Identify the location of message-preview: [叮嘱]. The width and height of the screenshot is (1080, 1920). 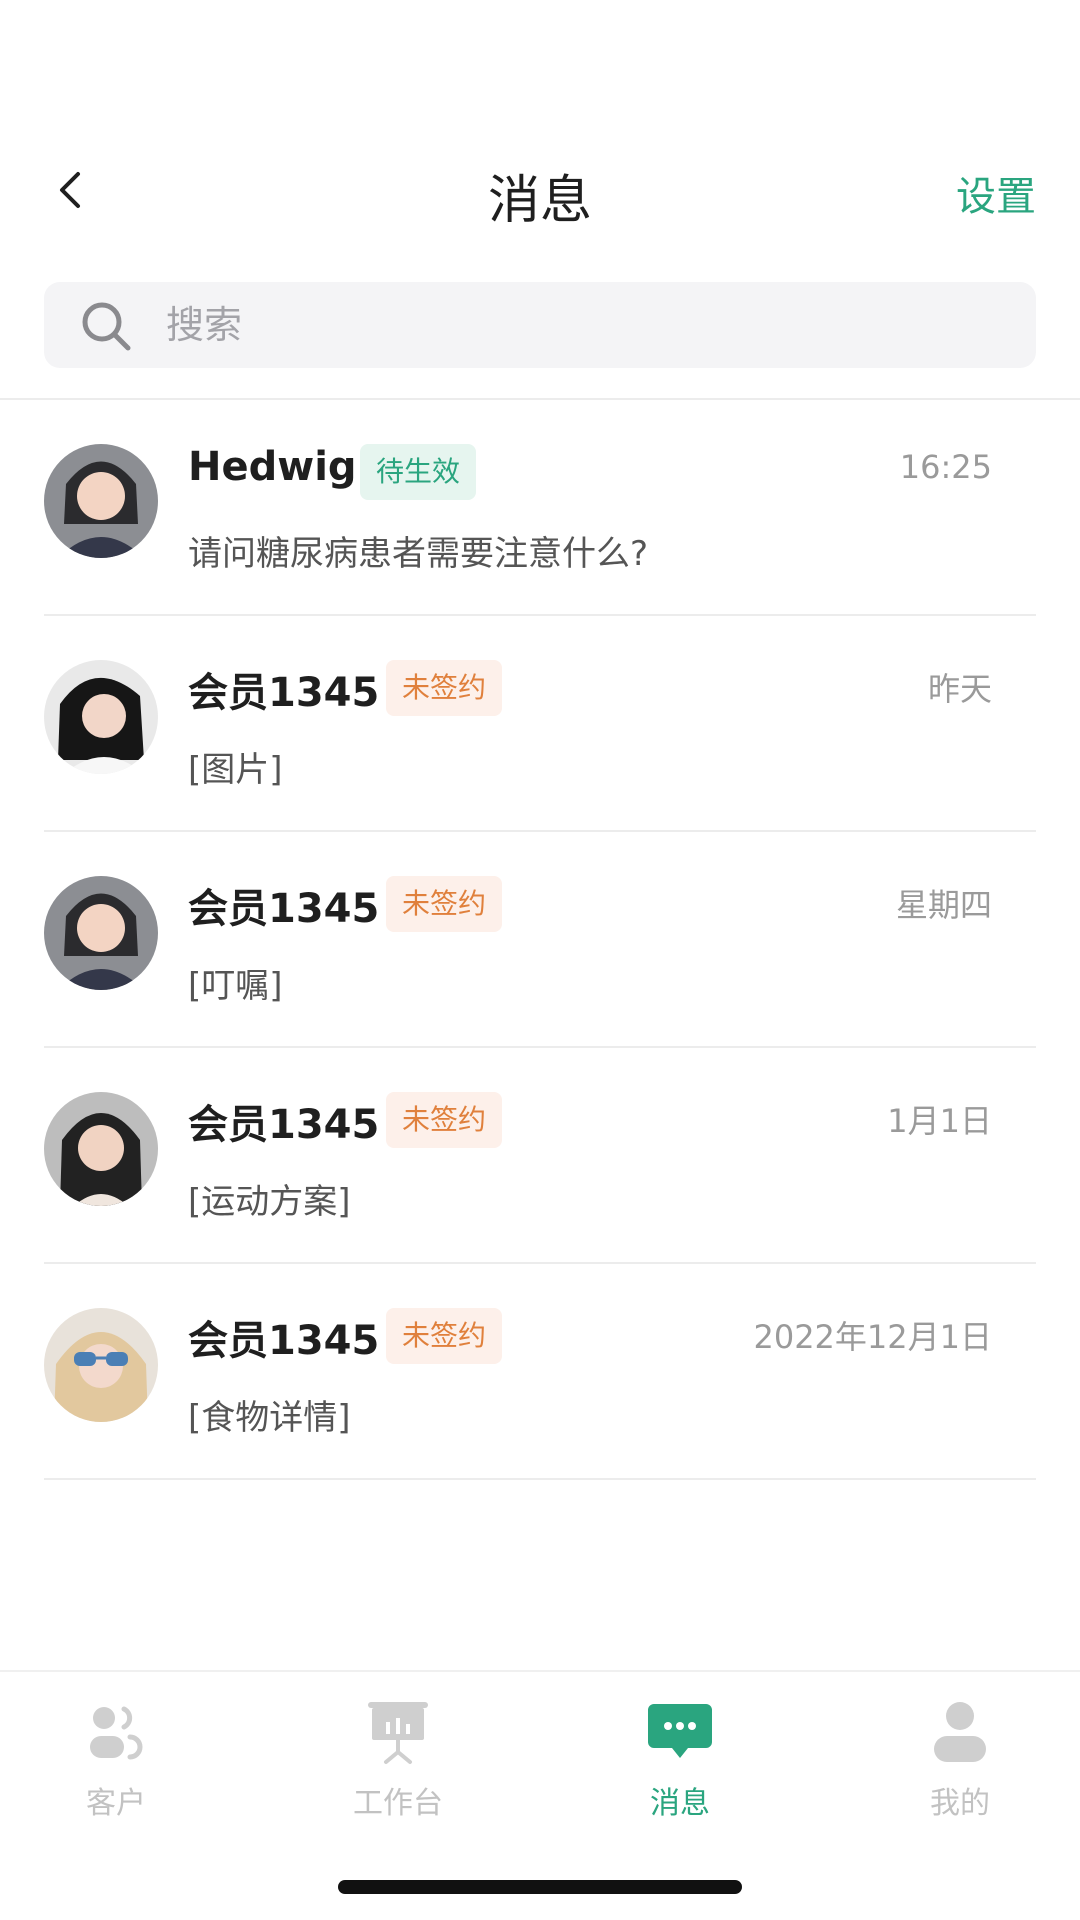
(235, 986).